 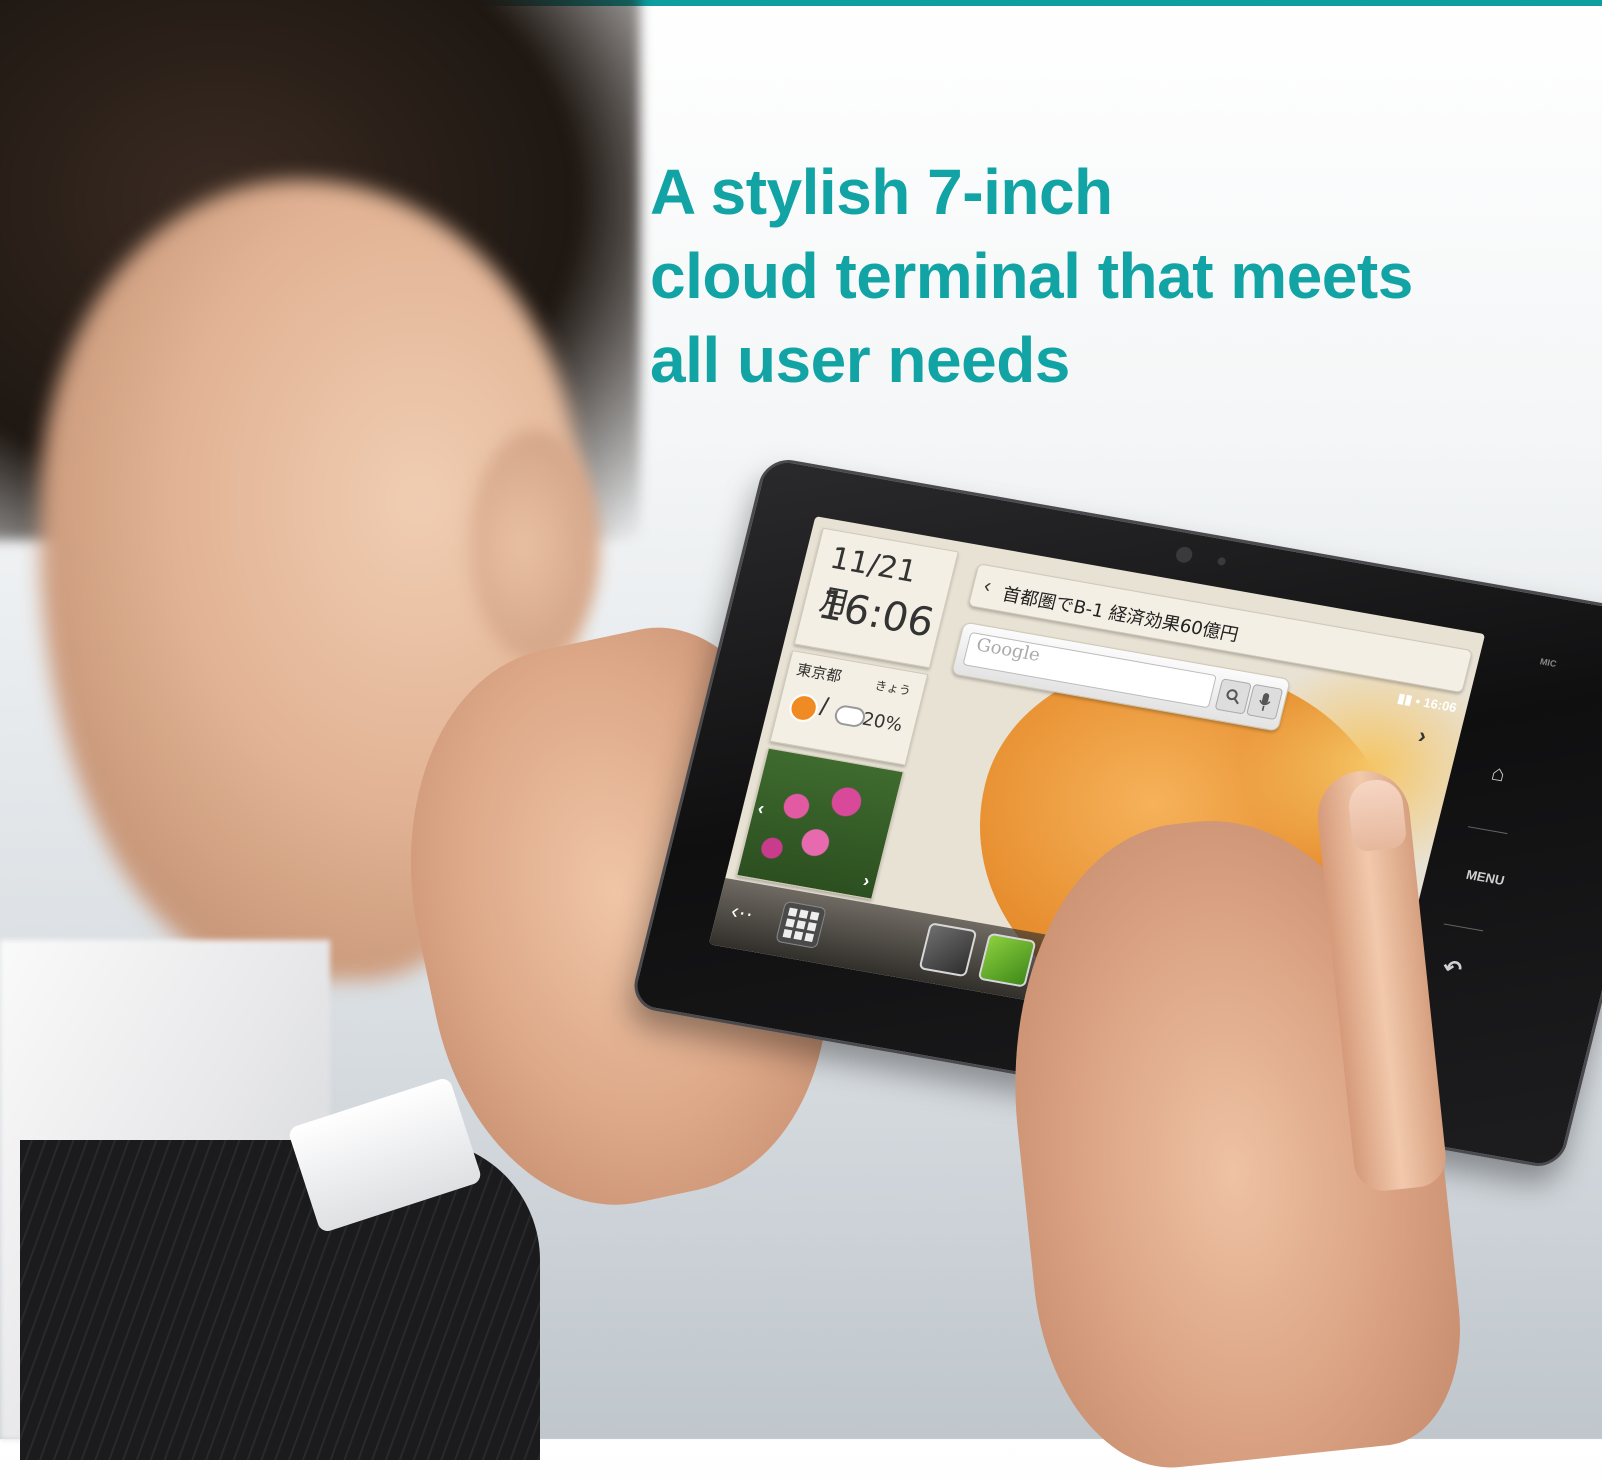 What do you see at coordinates (1221, 561) in the screenshot?
I see `light-sensor-icon` at bounding box center [1221, 561].